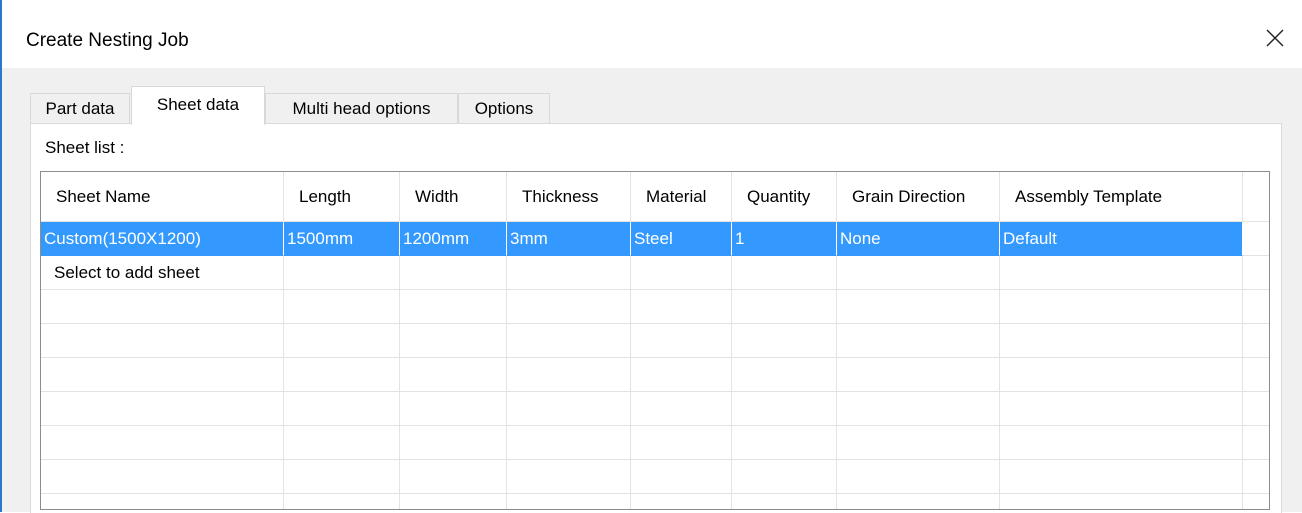 The height and width of the screenshot is (513, 1302). What do you see at coordinates (162, 273) in the screenshot?
I see `add-sheet-cell: Select to add sheet` at bounding box center [162, 273].